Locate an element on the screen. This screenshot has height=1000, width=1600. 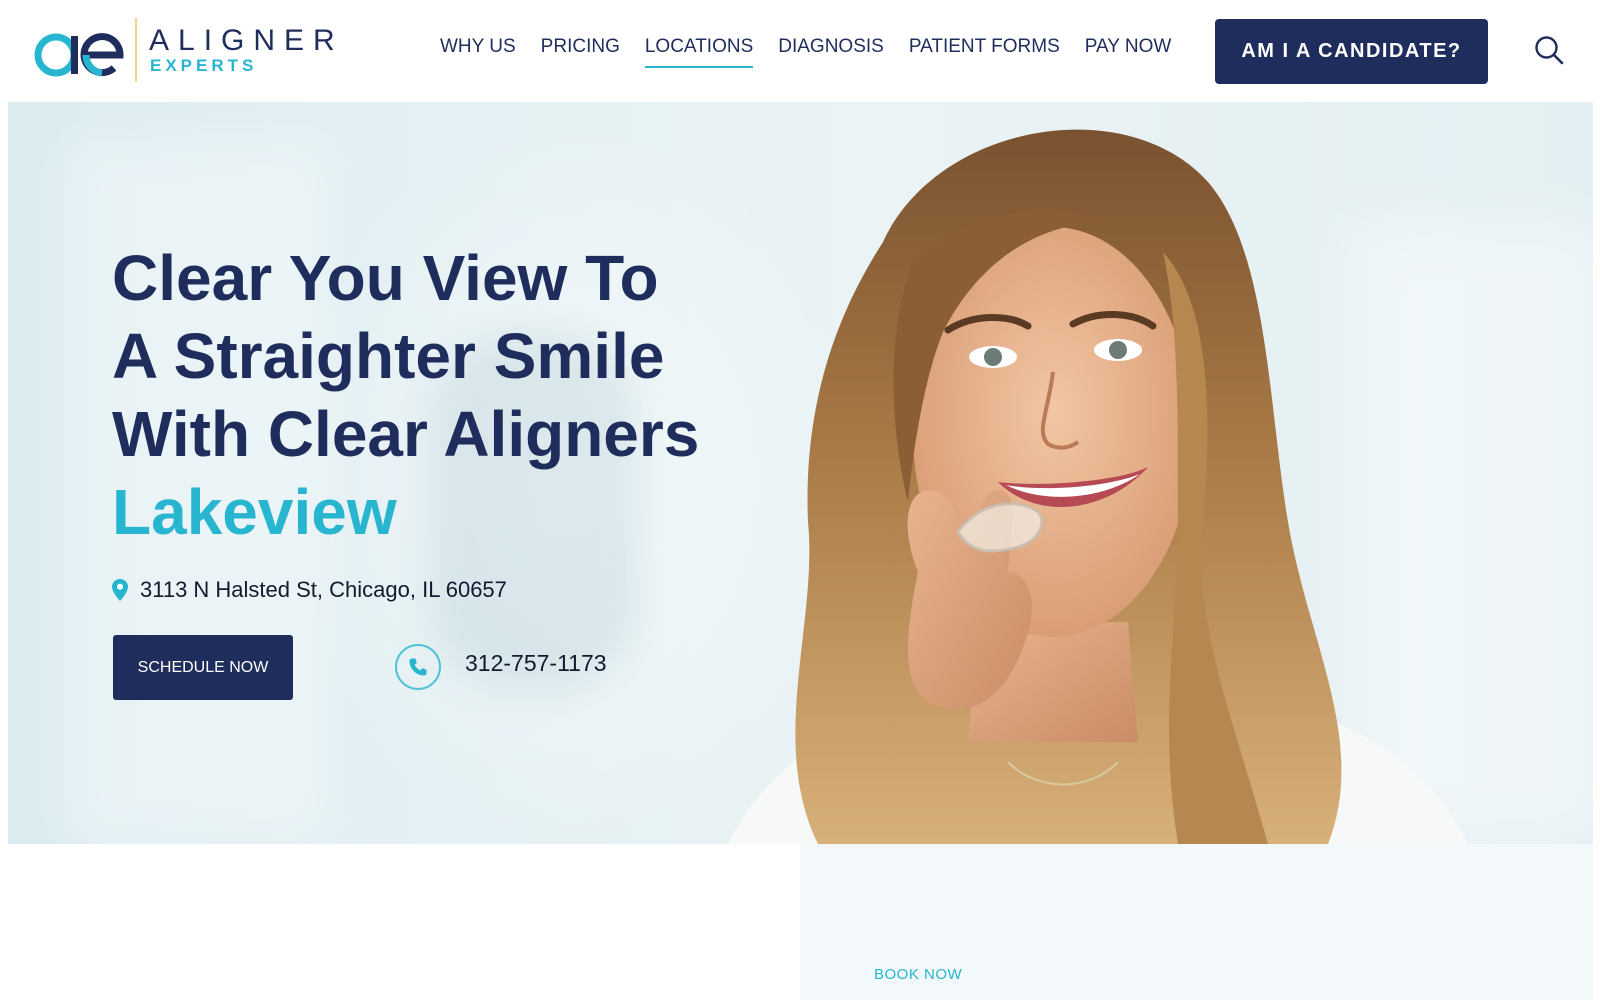
hero-heading-line: With Clear Aligners is located at coordinates (406, 434).